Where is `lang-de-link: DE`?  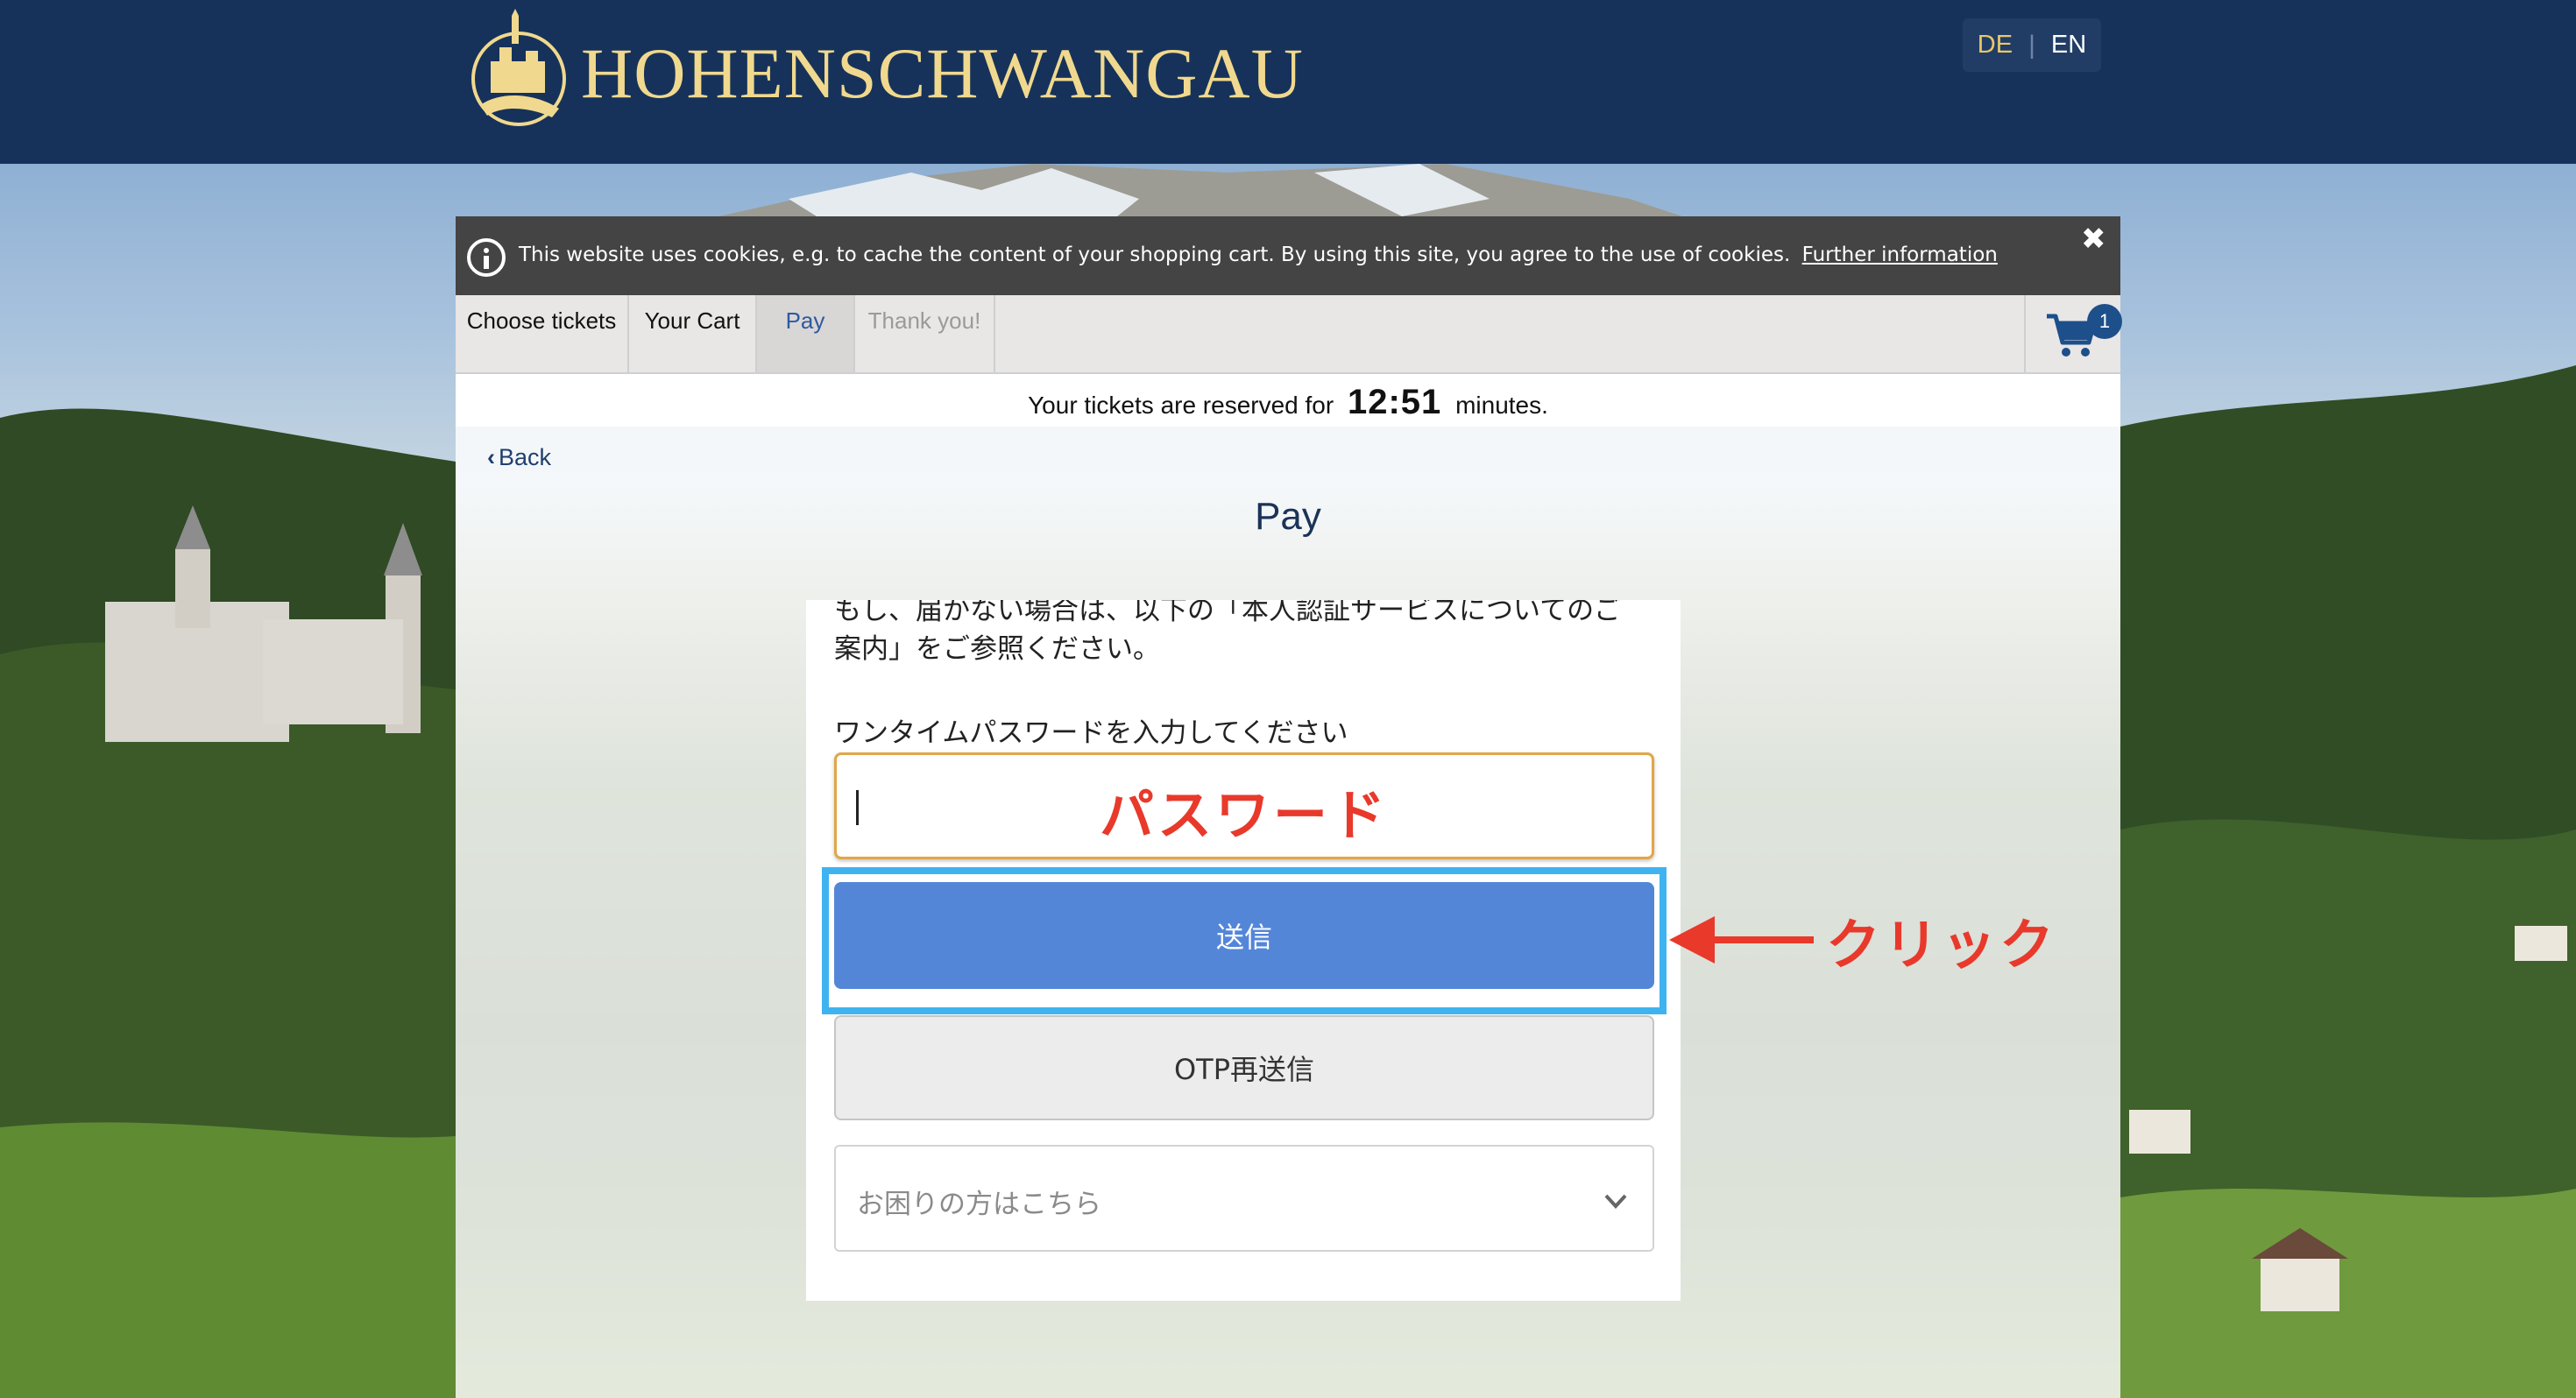
lang-de-link: DE is located at coordinates (1995, 45).